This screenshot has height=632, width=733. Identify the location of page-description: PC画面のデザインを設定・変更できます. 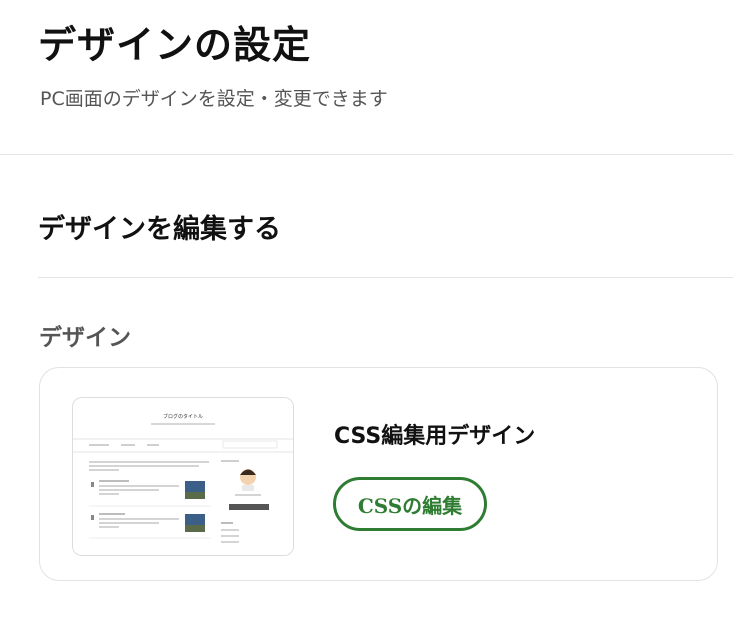
(214, 99).